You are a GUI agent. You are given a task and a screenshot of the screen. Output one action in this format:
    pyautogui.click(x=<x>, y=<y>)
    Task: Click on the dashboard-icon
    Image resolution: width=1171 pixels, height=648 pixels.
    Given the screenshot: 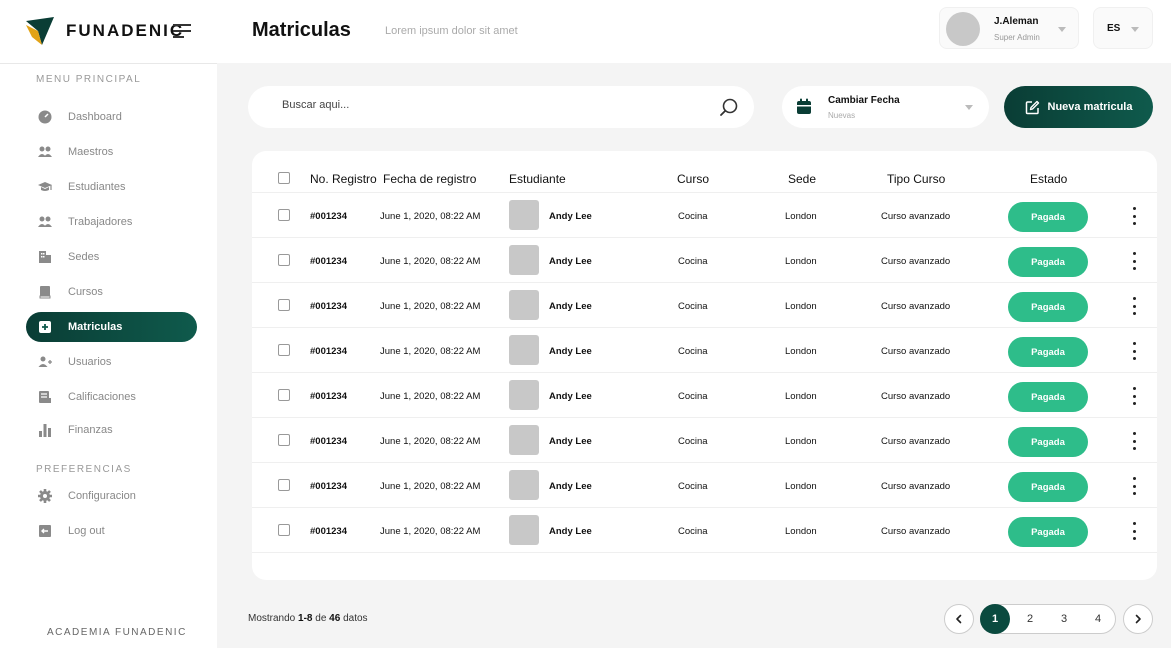 What is the action you would take?
    pyautogui.click(x=45, y=117)
    